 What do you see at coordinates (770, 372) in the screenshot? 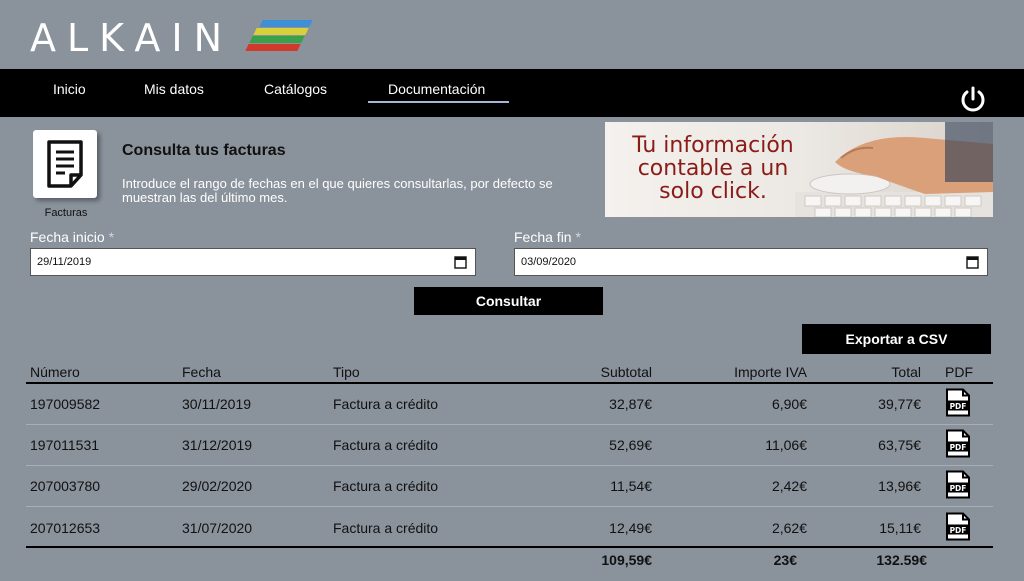
I see `header-importe-iva: Importe IVA` at bounding box center [770, 372].